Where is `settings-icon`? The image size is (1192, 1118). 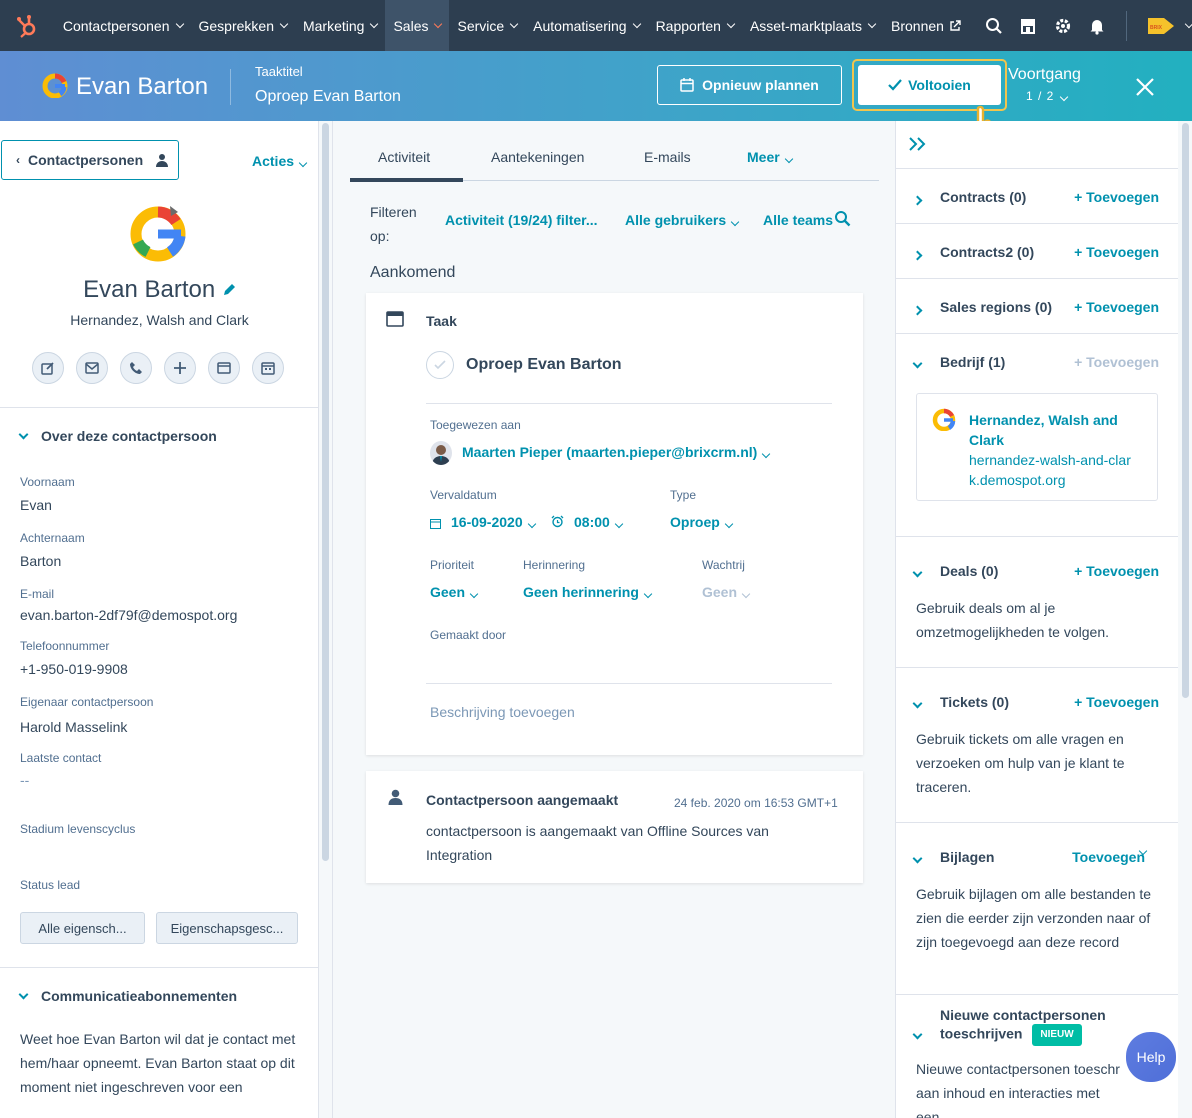 settings-icon is located at coordinates (1063, 25).